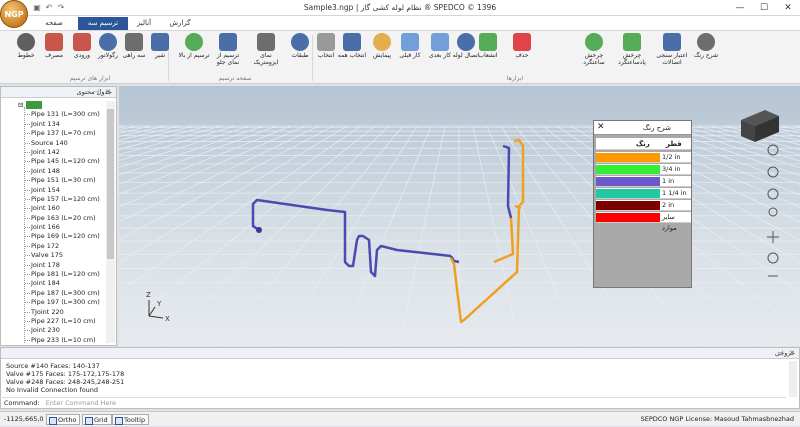  I want to click on ribbon-button-8: کار قبلی, so click(410, 52).